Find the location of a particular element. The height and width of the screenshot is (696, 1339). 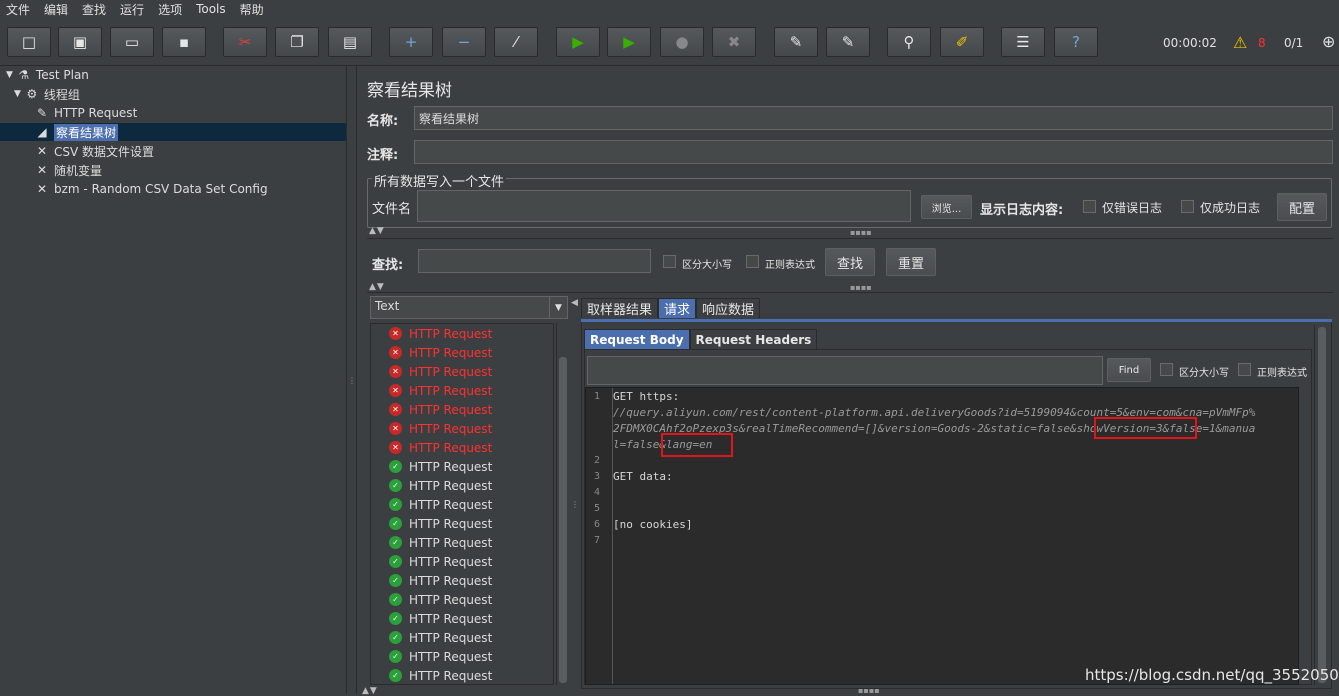

templates-icon: ▣ is located at coordinates (80, 42).